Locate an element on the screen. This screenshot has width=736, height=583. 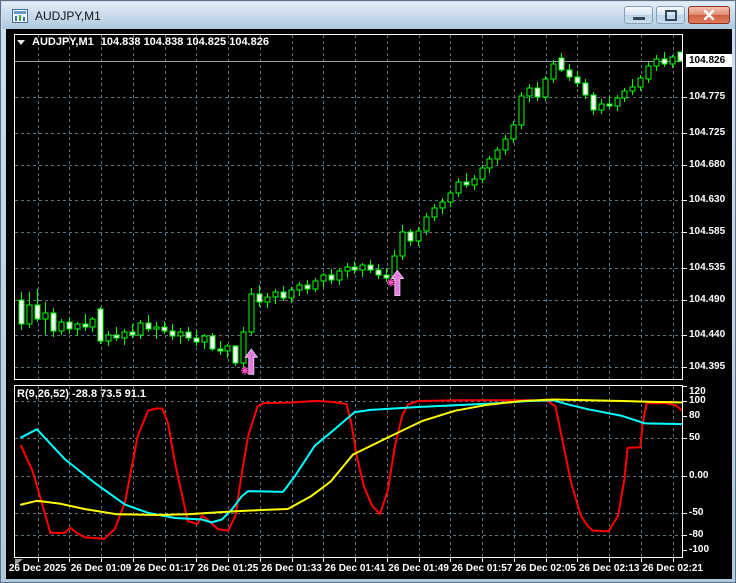
price-tick-label: 104.725 is located at coordinates (707, 132).